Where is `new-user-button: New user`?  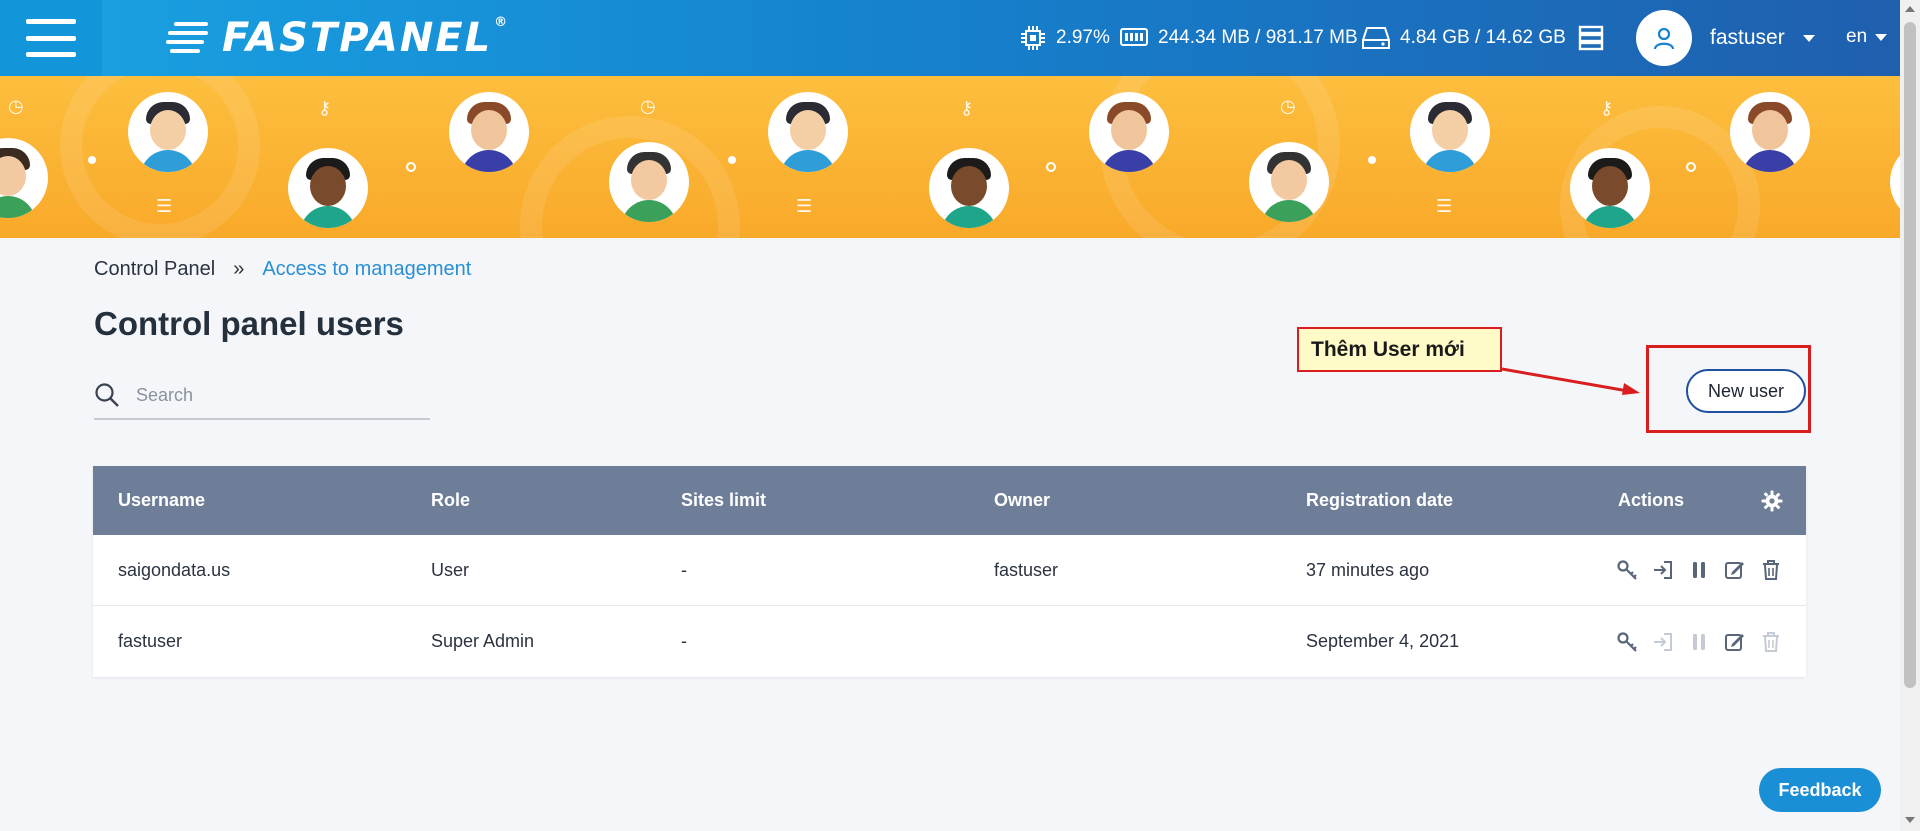
new-user-button: New user is located at coordinates (1746, 391).